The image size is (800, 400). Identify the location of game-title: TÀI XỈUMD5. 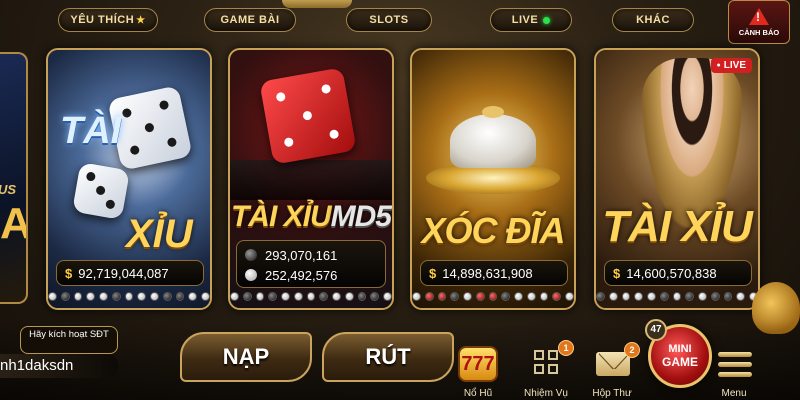
(311, 217).